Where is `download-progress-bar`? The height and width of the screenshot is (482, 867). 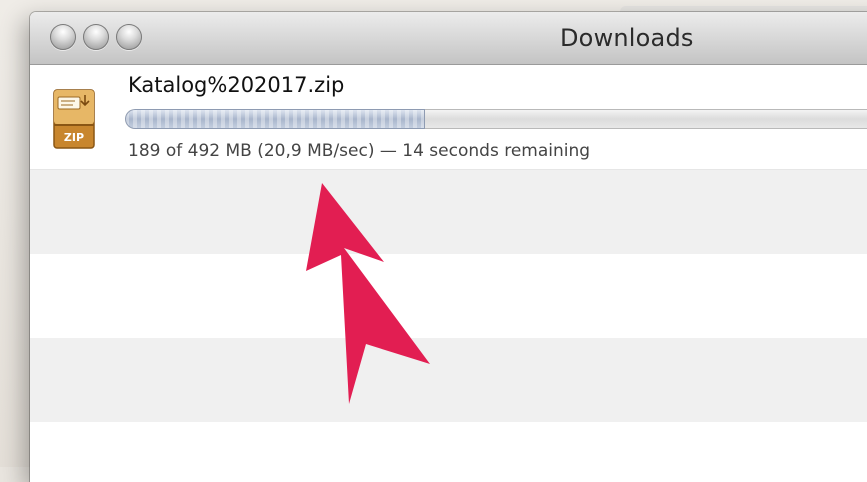 download-progress-bar is located at coordinates (496, 119).